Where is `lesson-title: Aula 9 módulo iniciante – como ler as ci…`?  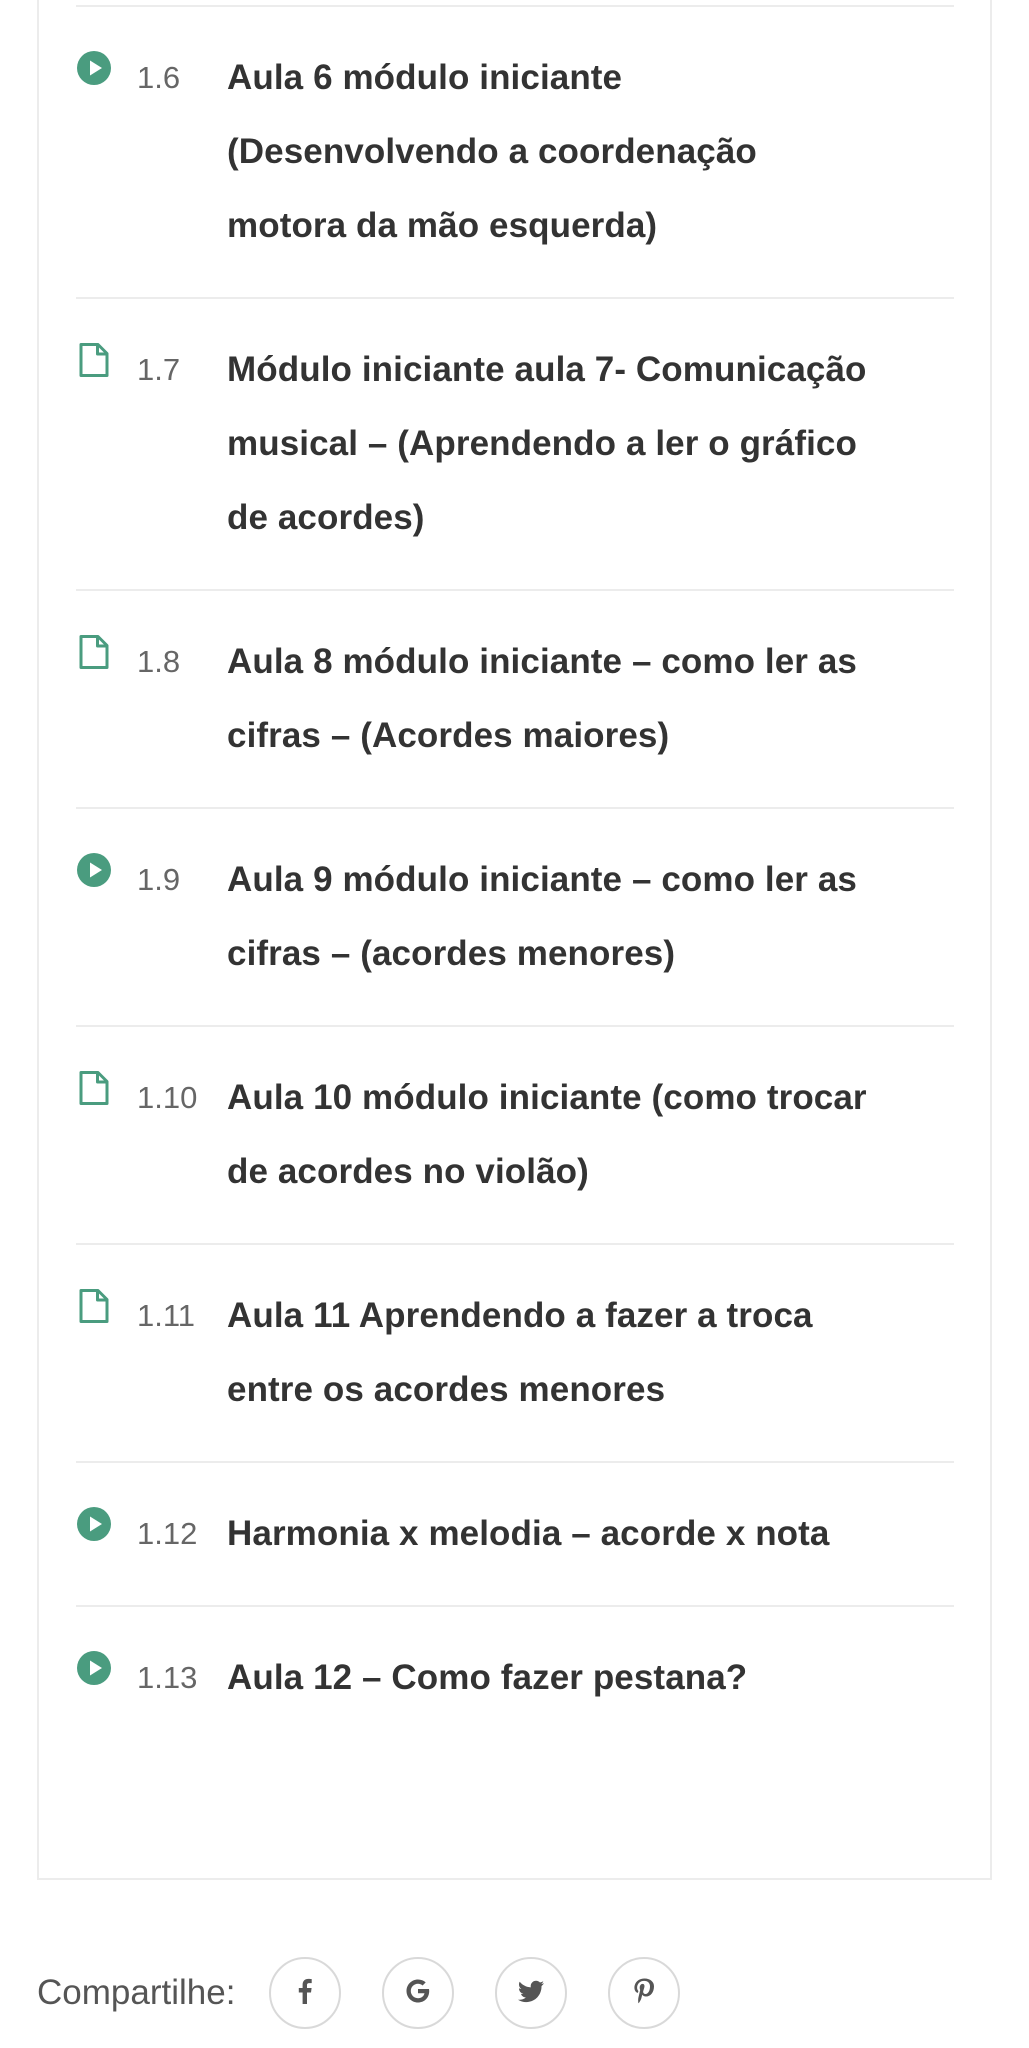 lesson-title: Aula 9 módulo iniciante – como ler as ci… is located at coordinates (547, 917).